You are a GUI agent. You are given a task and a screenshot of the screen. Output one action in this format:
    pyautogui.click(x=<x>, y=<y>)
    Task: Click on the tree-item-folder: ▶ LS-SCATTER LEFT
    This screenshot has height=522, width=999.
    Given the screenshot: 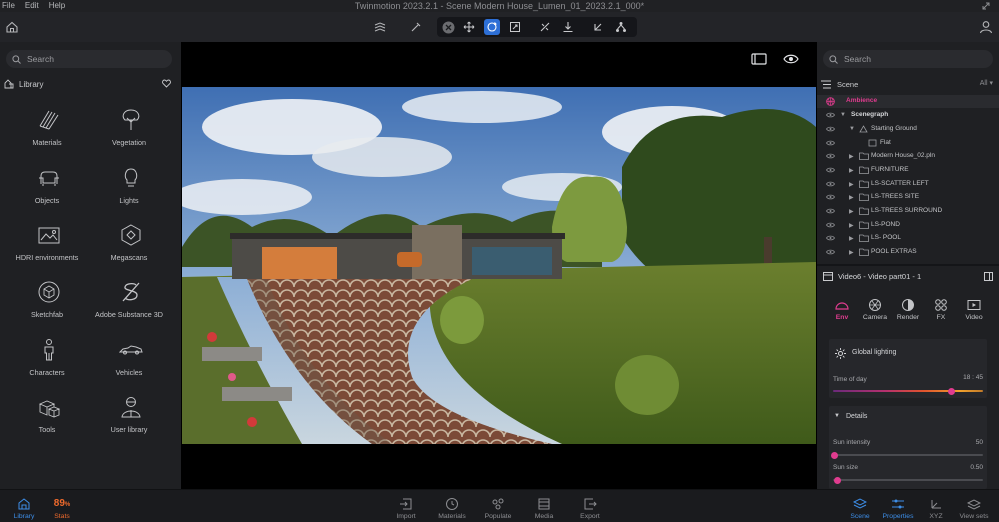 What is the action you would take?
    pyautogui.click(x=908, y=184)
    